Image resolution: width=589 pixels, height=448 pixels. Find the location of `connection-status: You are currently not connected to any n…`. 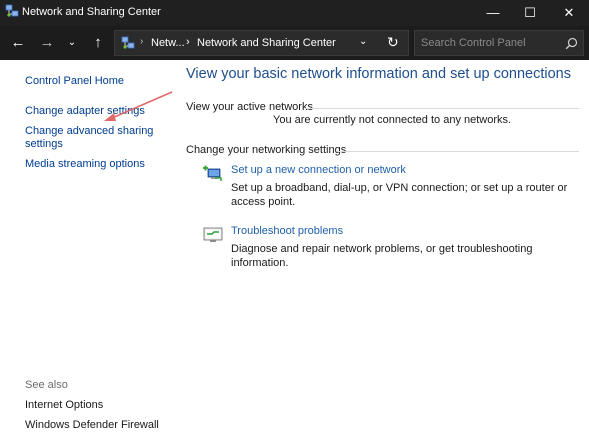

connection-status: You are currently not connected to any n… is located at coordinates (392, 120).